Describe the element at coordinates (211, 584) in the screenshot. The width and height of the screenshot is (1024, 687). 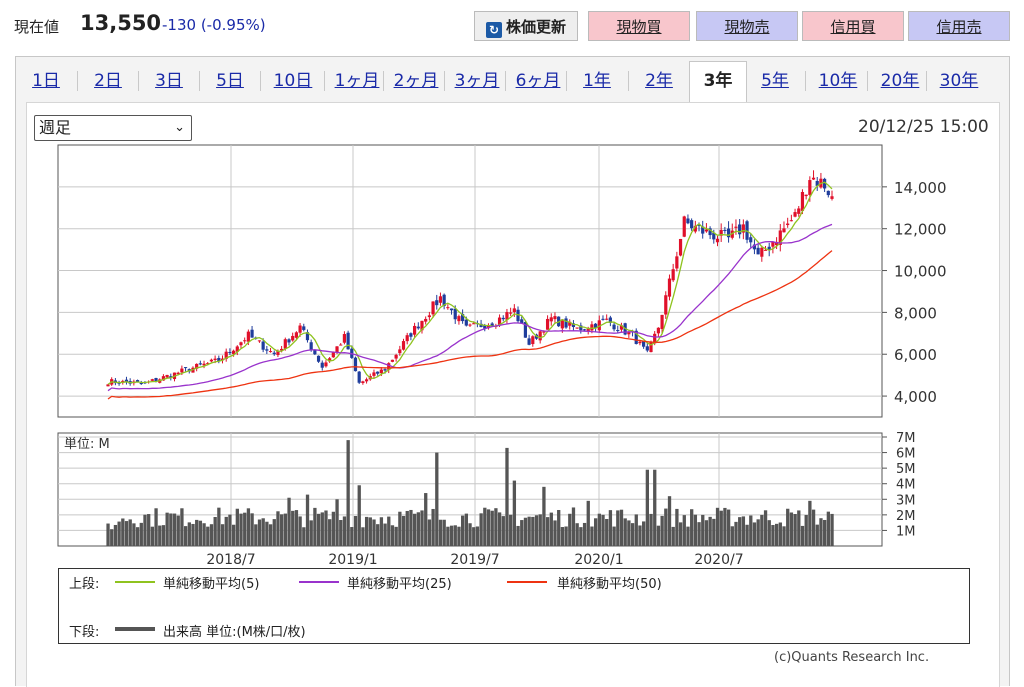
I see `legend-ma5: 単純移動平均(5)` at that location.